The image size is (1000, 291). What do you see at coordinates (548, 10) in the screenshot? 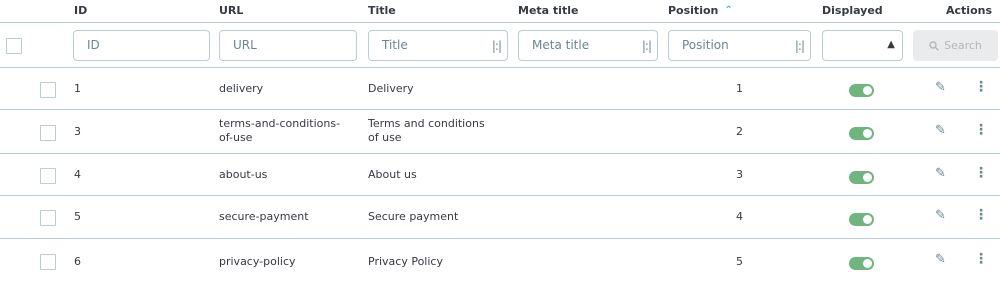
I see `column-header-meta-title: Meta title` at bounding box center [548, 10].